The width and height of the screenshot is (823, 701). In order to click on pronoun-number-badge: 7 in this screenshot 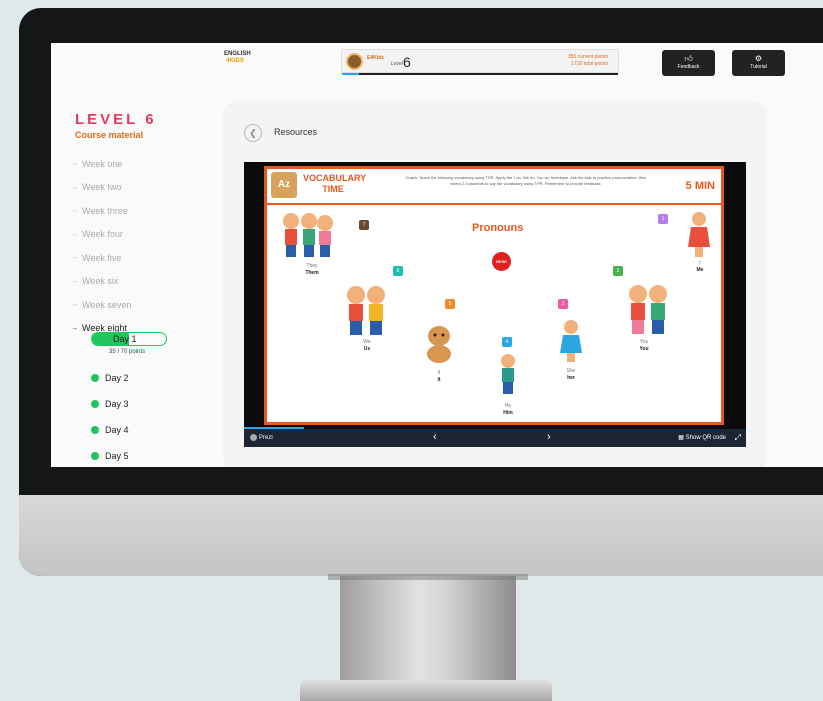, I will do `click(364, 225)`.